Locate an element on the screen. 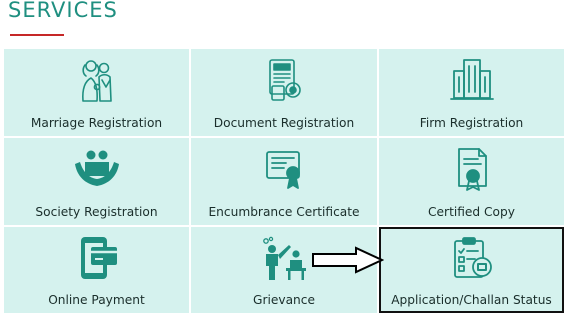 This screenshot has height=314, width=570. arrow-right-icon is located at coordinates (348, 260).